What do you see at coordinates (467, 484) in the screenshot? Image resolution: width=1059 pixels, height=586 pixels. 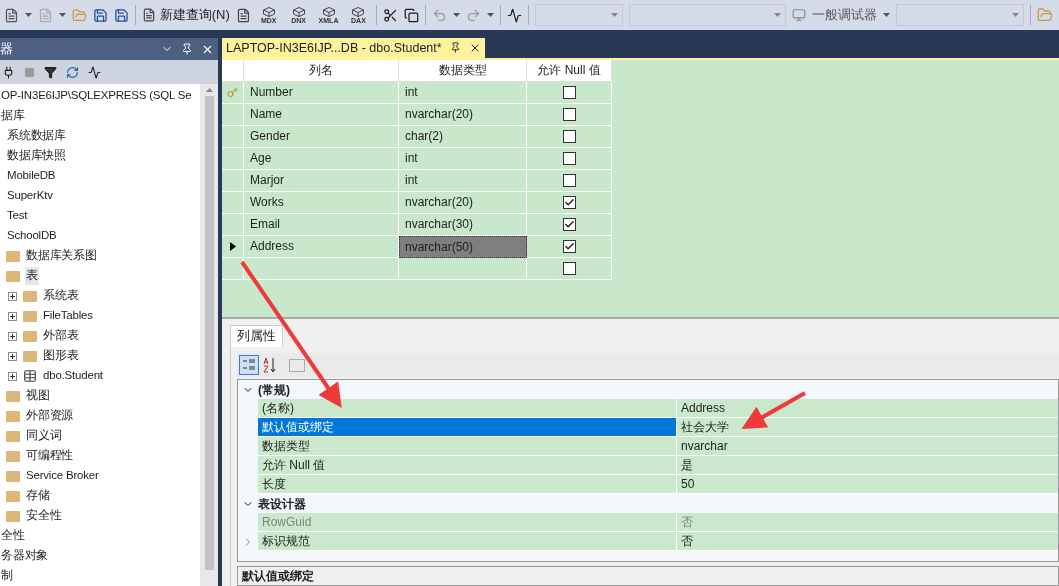 I see `property-name: 长度` at bounding box center [467, 484].